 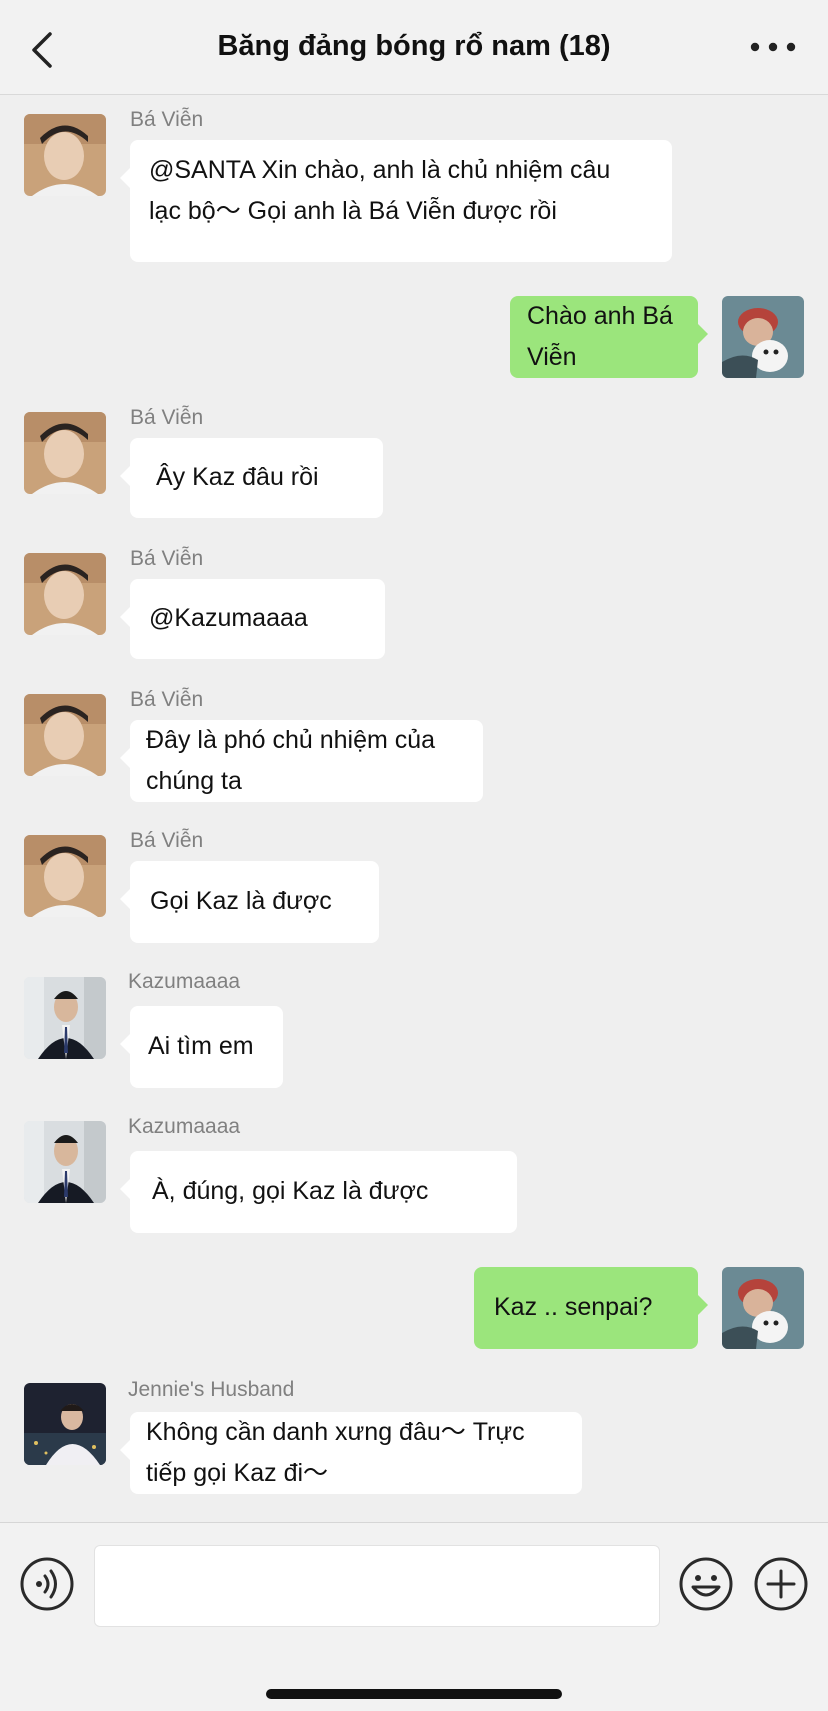 I want to click on message-bubble: @Kazumaaaa, so click(x=252, y=619).